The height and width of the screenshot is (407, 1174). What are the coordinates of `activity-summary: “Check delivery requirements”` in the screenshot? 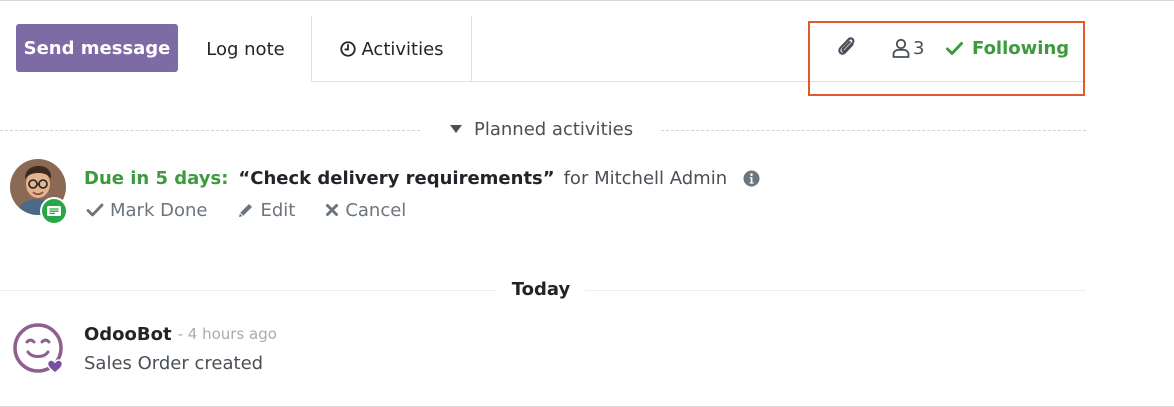 It's located at (396, 178).